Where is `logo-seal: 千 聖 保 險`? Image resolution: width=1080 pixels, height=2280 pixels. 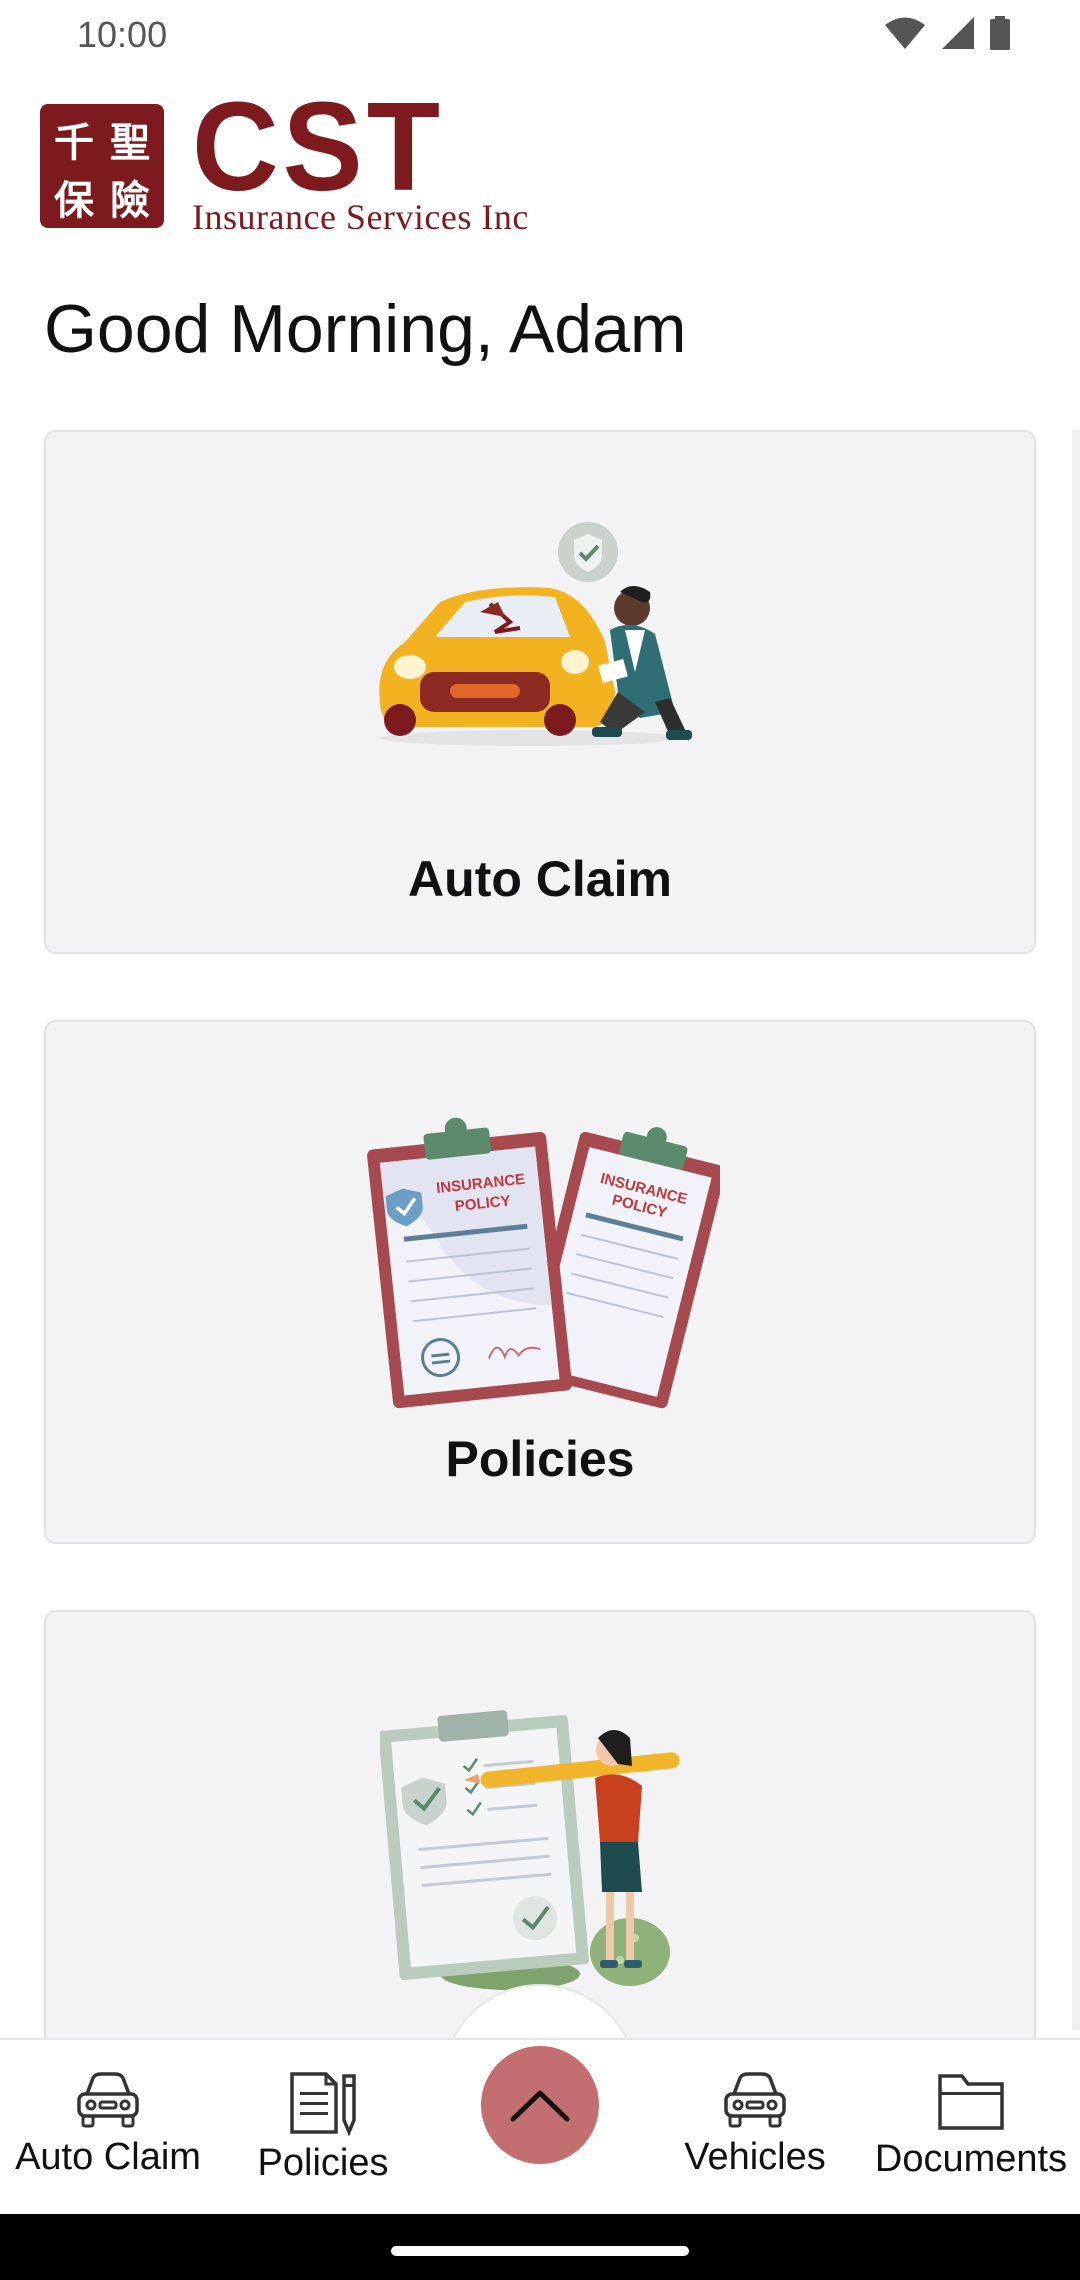
logo-seal: 千 聖 保 險 is located at coordinates (102, 166).